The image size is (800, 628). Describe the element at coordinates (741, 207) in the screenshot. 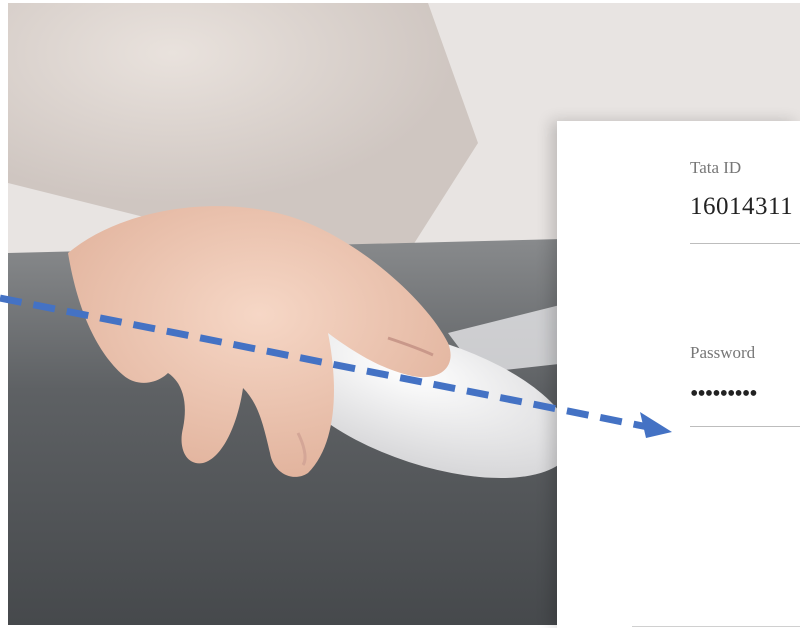

I see `tata-id-input: 16014311` at that location.